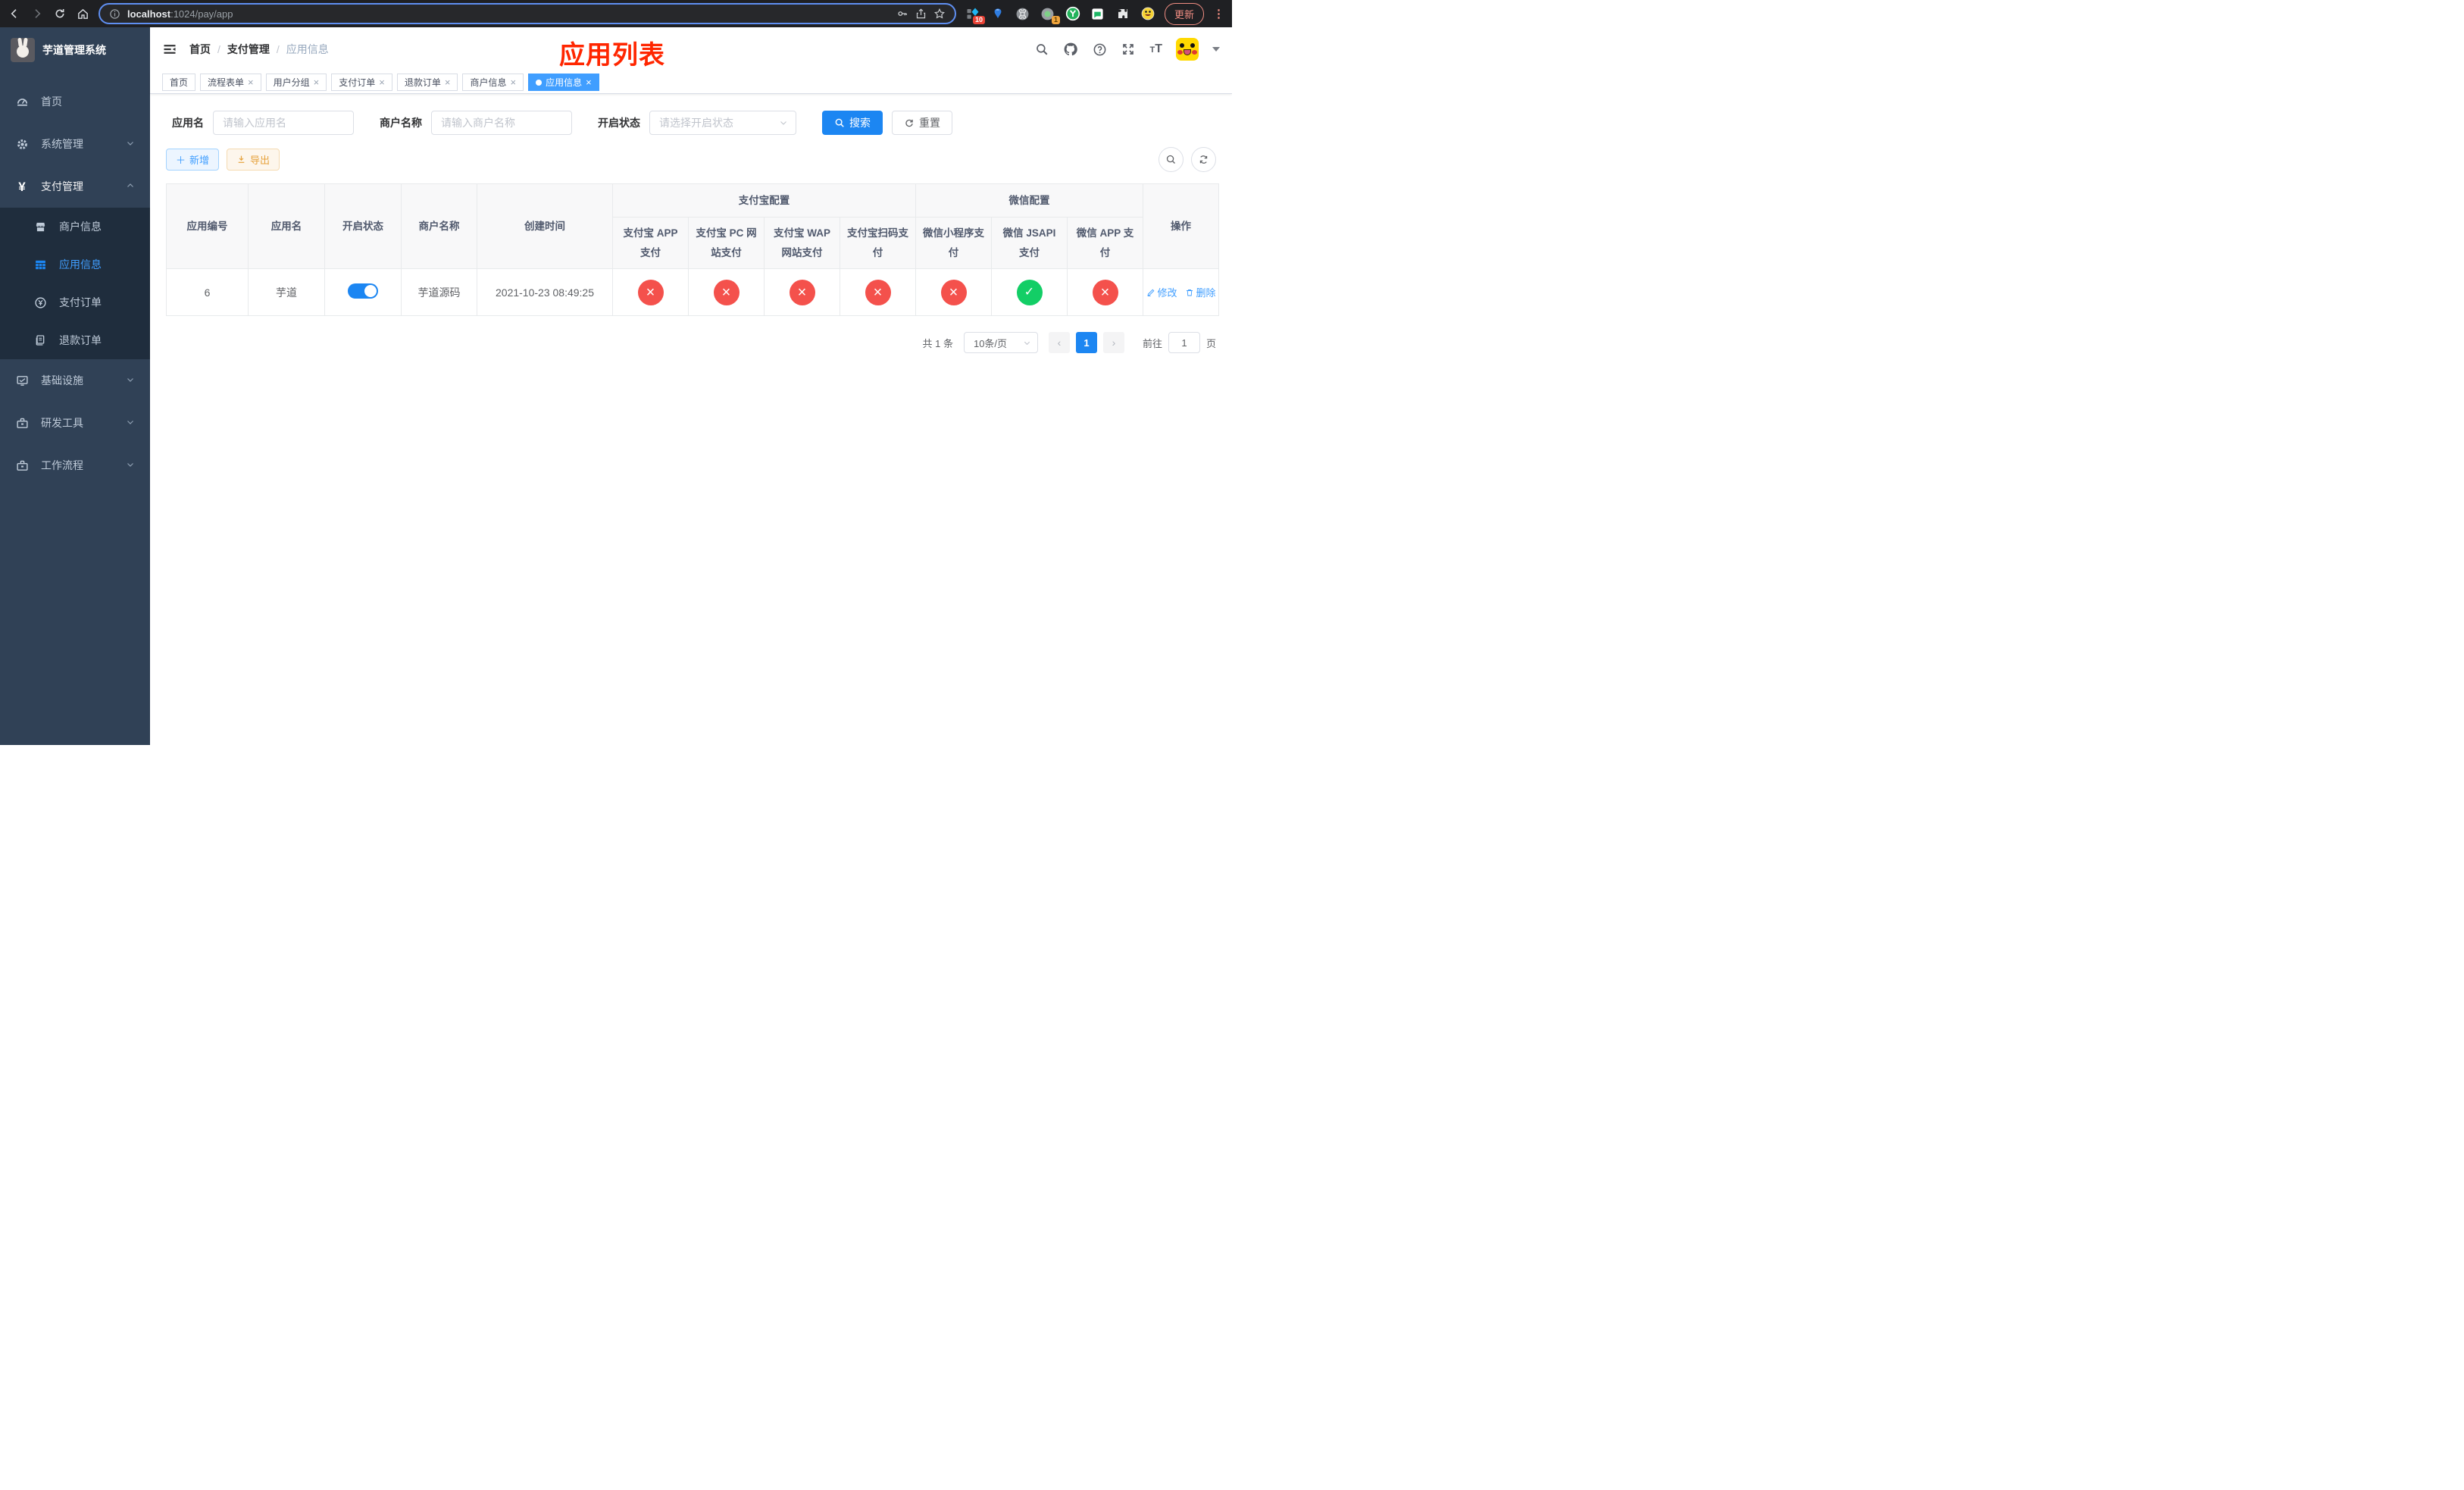 The height and width of the screenshot is (1490, 2464). I want to click on col-header-app-id: 应用编号, so click(207, 226).